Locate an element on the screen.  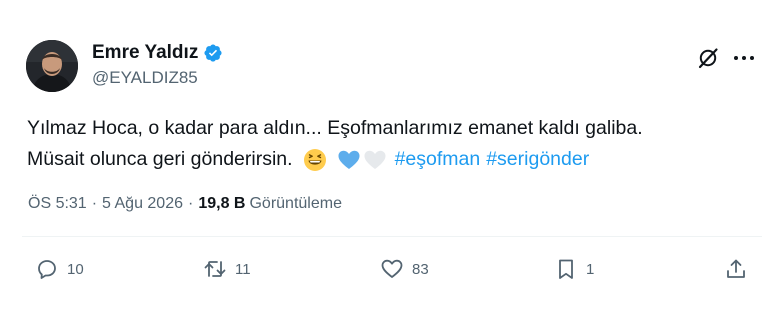
share-icon is located at coordinates (736, 268).